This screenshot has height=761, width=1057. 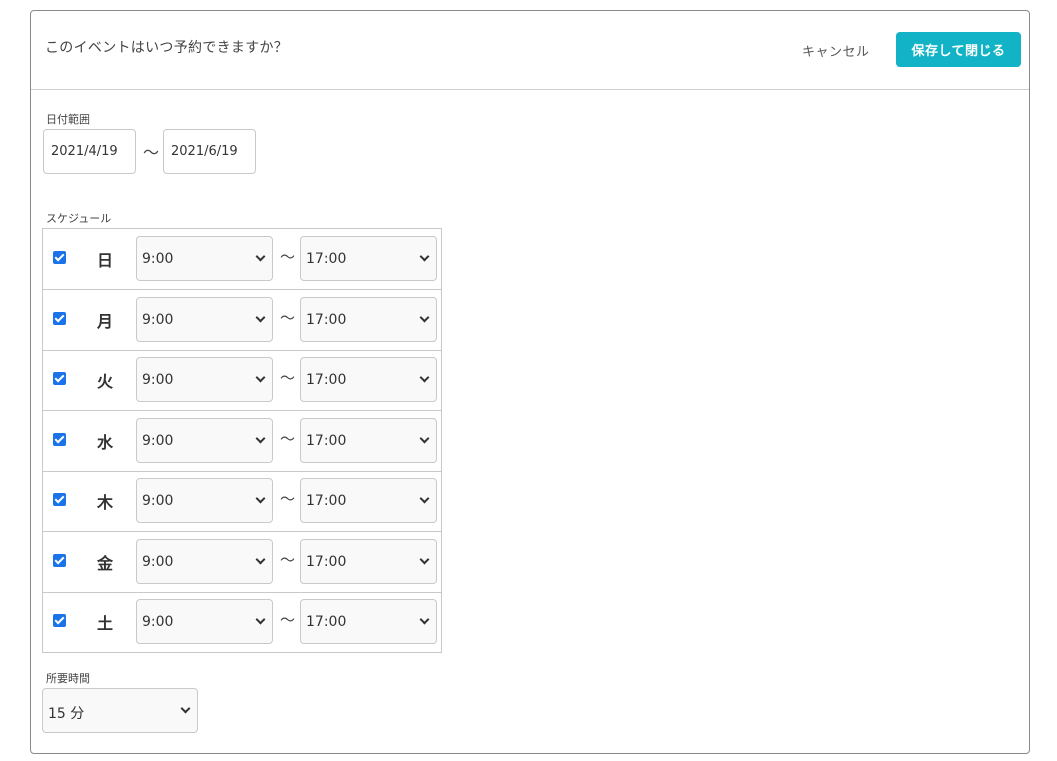 I want to click on schedule-row: 木 9:00 〜 17:00, so click(x=242, y=501).